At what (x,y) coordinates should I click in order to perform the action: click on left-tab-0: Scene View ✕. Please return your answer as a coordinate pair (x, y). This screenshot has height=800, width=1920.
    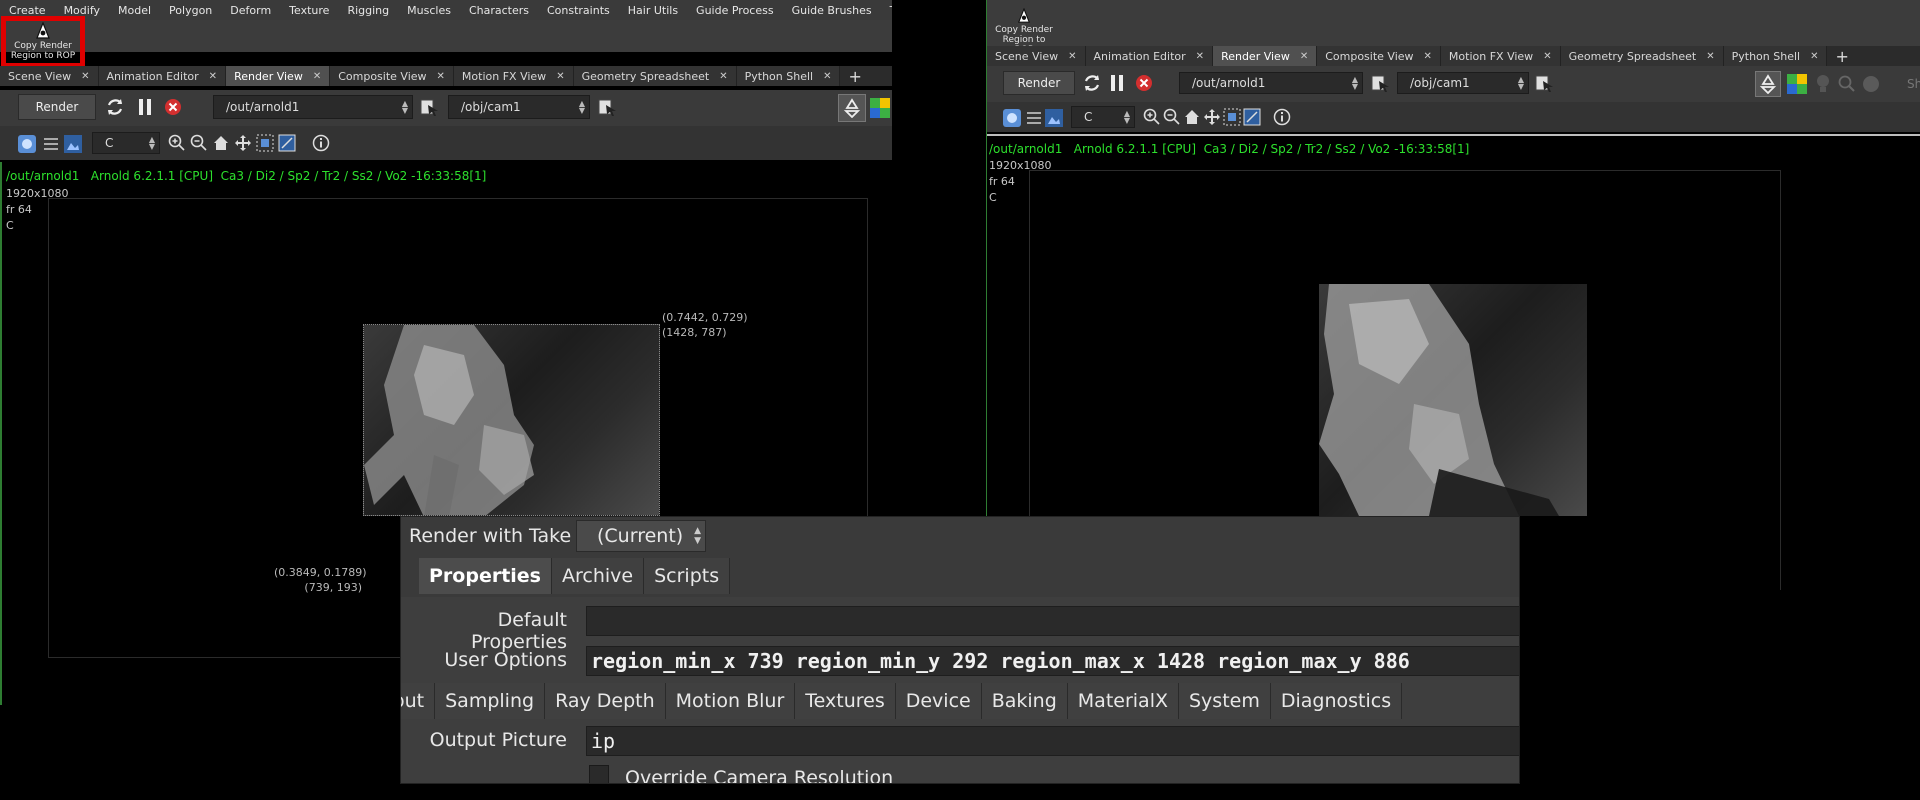
    Looking at the image, I should click on (49, 76).